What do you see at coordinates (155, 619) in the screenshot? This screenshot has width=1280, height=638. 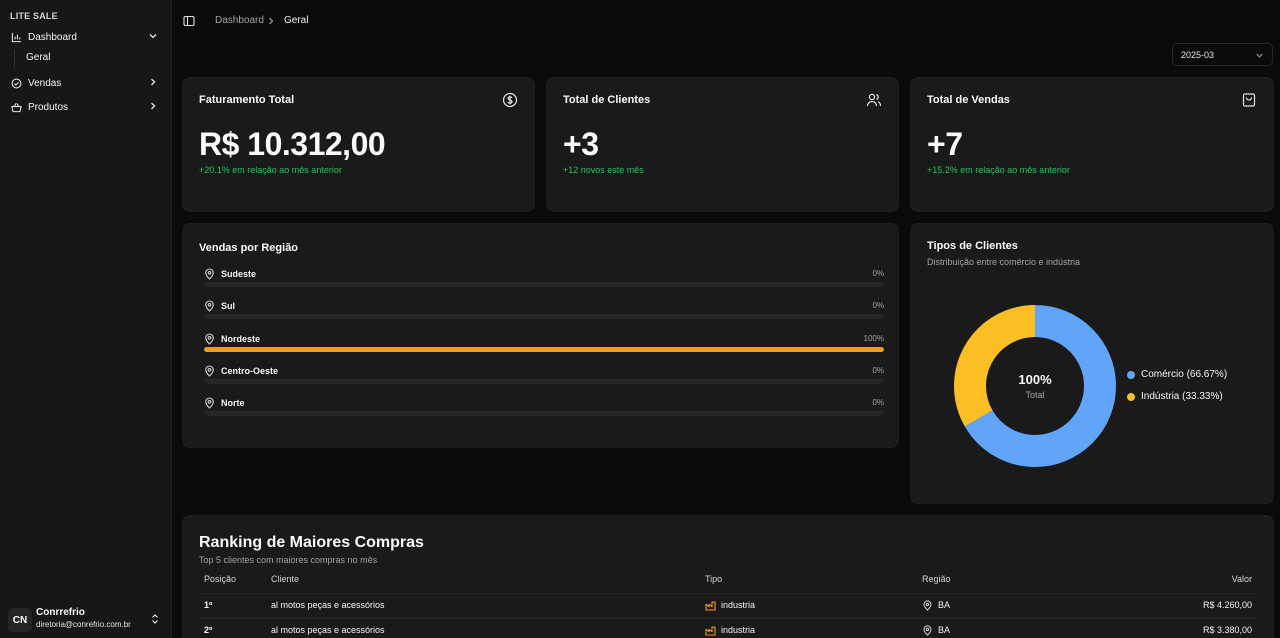 I see `chevrons-up-down-icon` at bounding box center [155, 619].